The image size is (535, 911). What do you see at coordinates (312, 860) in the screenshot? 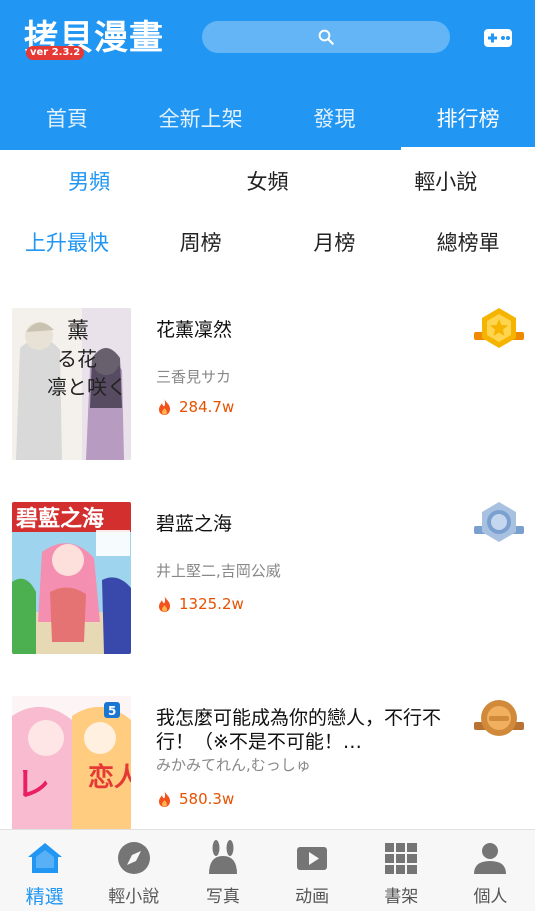
I see `video-icon` at bounding box center [312, 860].